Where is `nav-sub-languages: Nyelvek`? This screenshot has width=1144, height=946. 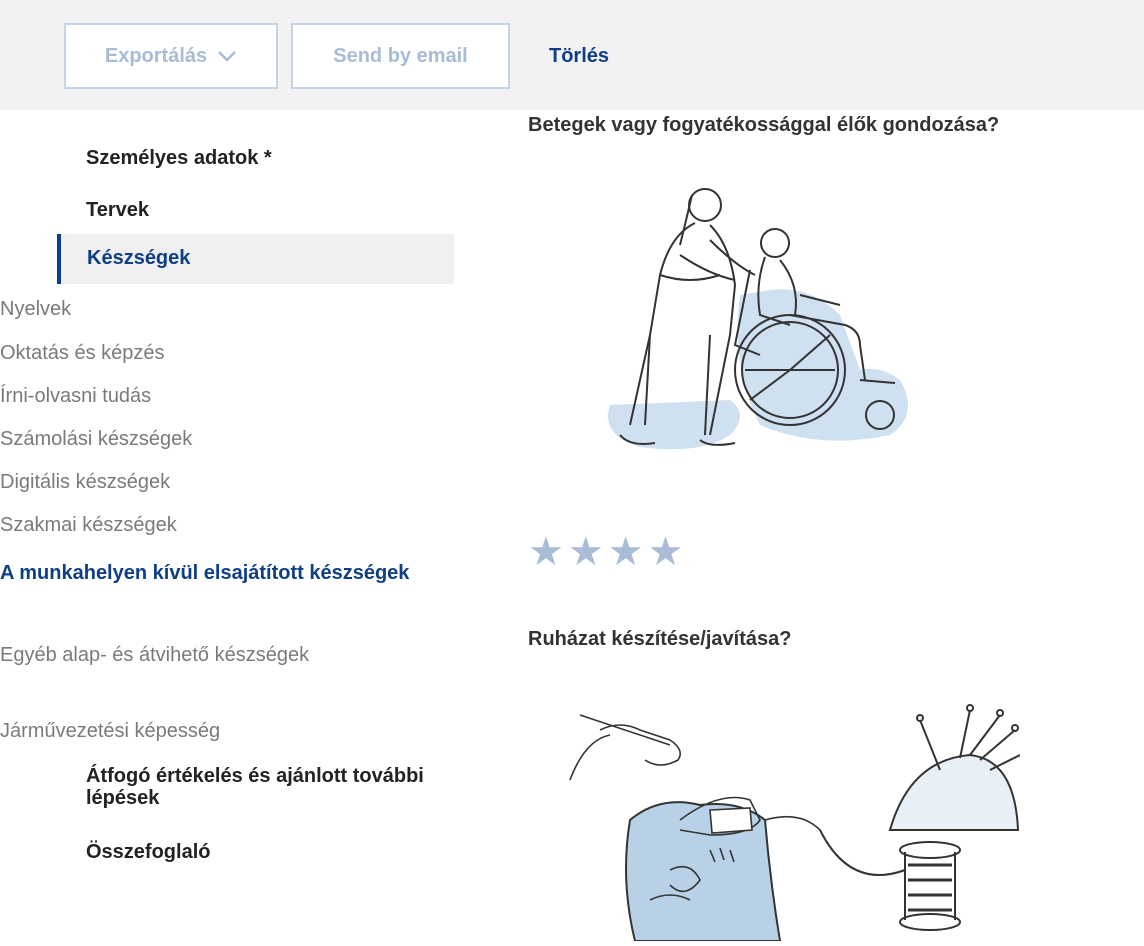
nav-sub-languages: Nyelvek is located at coordinates (35, 309).